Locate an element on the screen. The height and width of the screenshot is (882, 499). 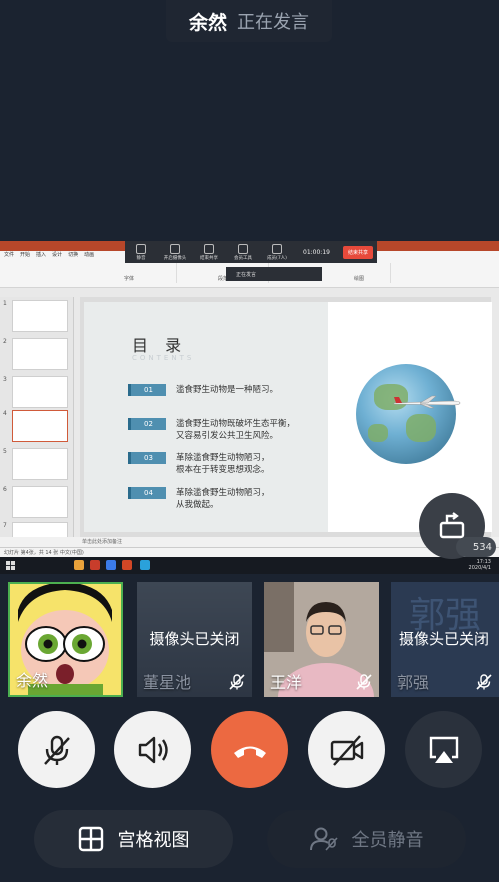
ribbon-tab: 开始 is located at coordinates (25, 255).